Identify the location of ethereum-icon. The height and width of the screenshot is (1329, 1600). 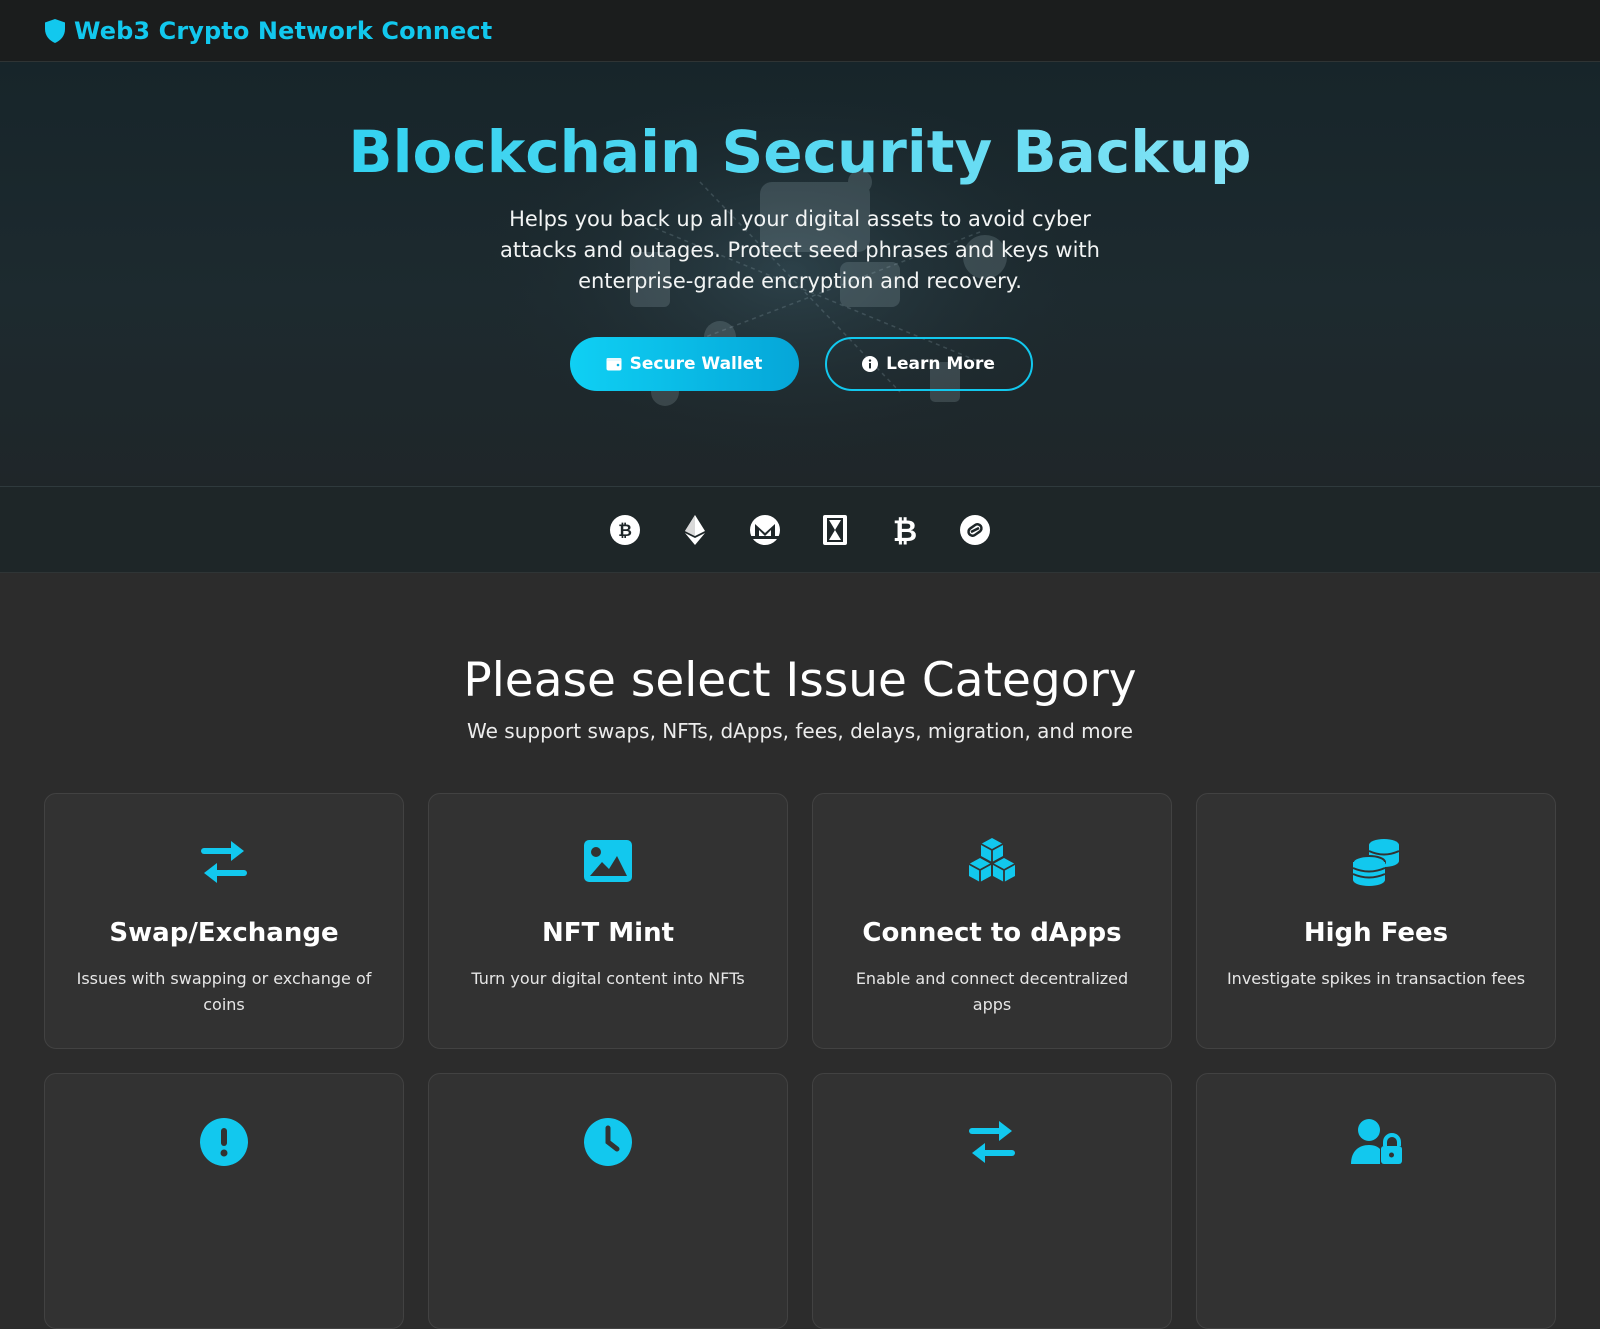
(695, 530).